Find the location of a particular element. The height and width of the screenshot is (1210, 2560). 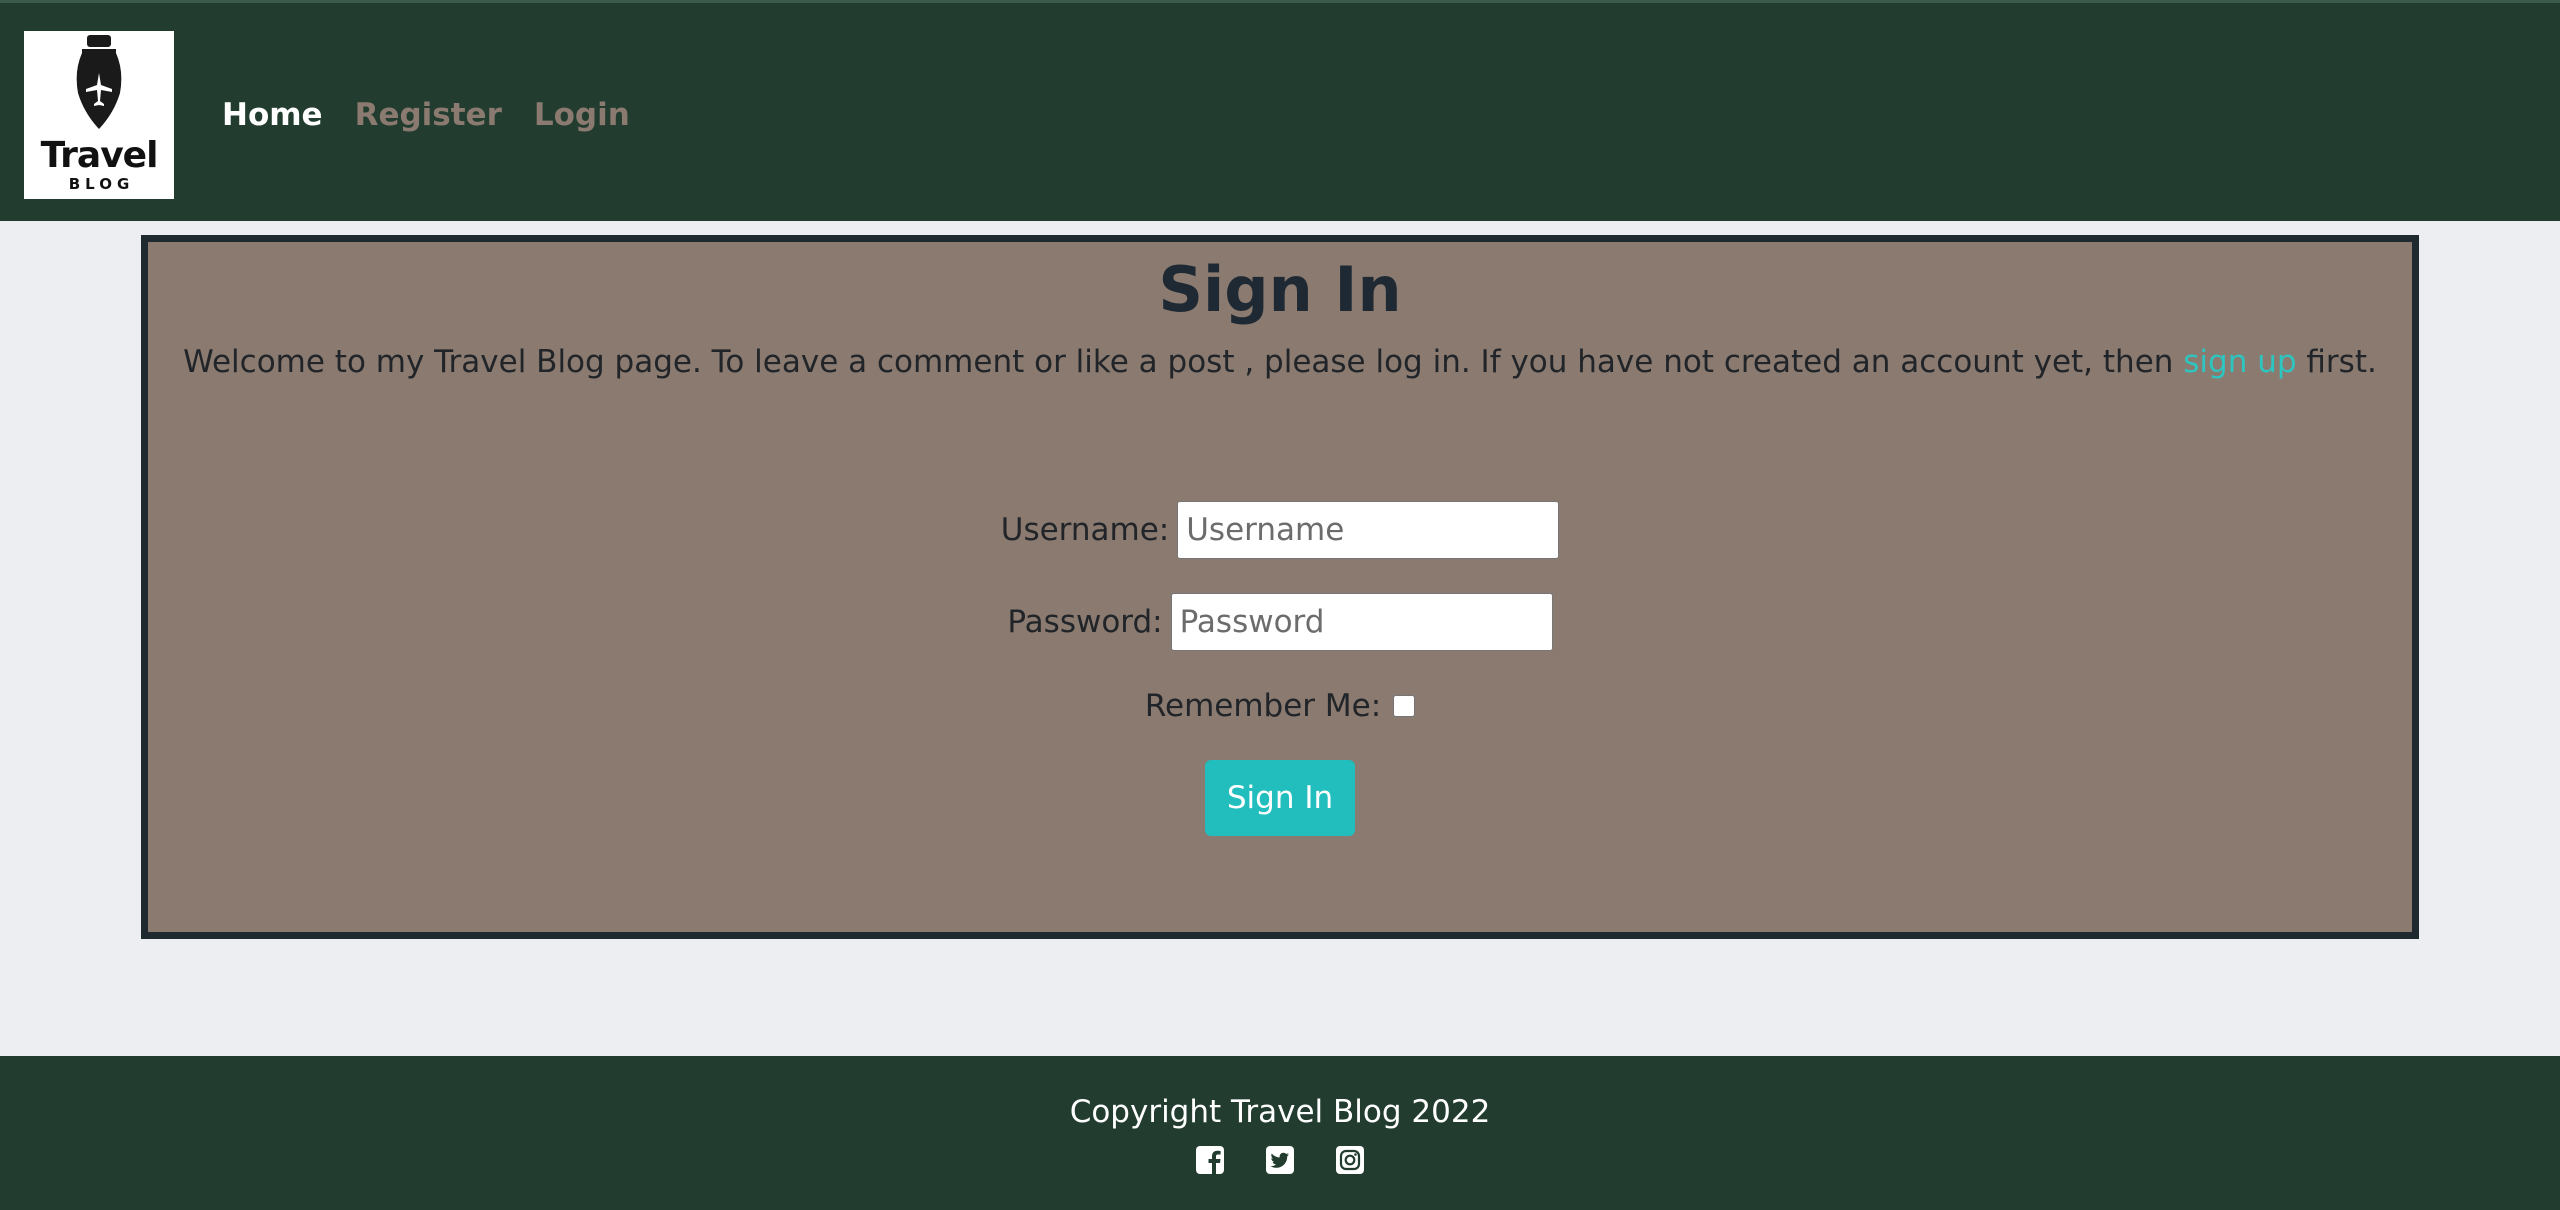

logo-title: Travel is located at coordinates (99, 155).